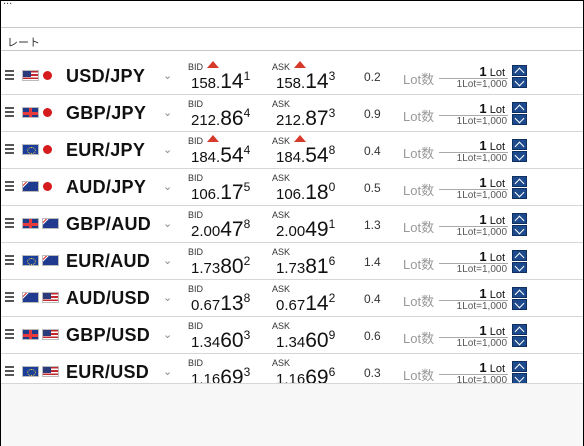 This screenshot has width=584, height=446. Describe the element at coordinates (213, 138) in the screenshot. I see `bid-up-arrow-icon` at that location.